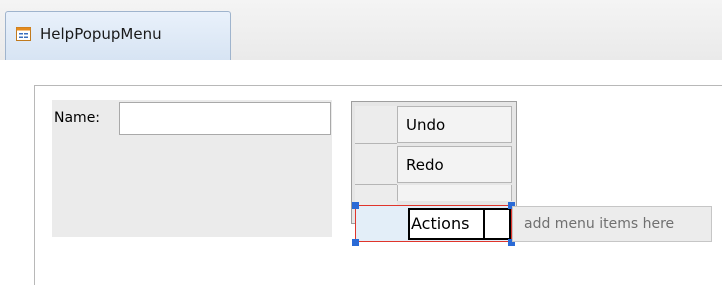  I want to click on menu-separator-item, so click(454, 193).